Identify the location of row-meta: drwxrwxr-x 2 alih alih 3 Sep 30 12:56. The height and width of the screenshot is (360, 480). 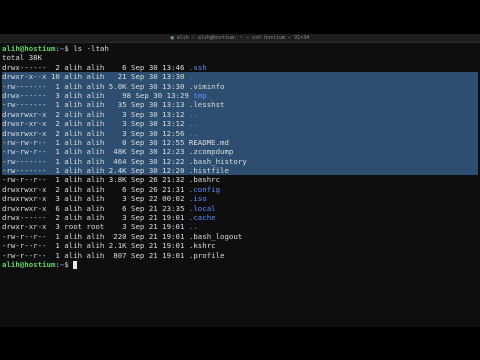
(95, 133).